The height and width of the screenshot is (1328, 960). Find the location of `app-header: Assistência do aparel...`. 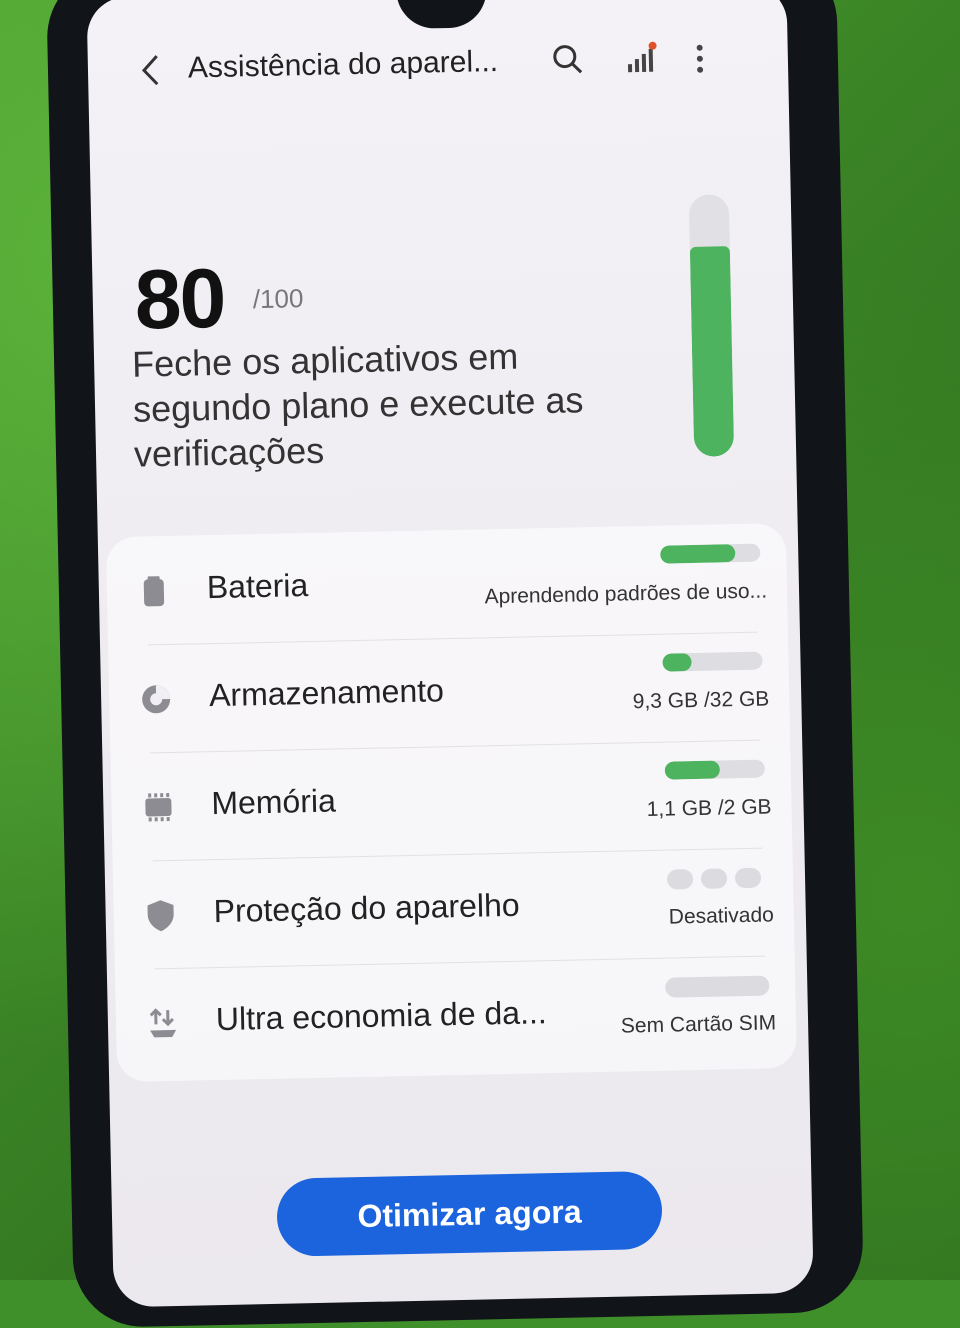

app-header: Assistência do aparel... is located at coordinates (438, 70).